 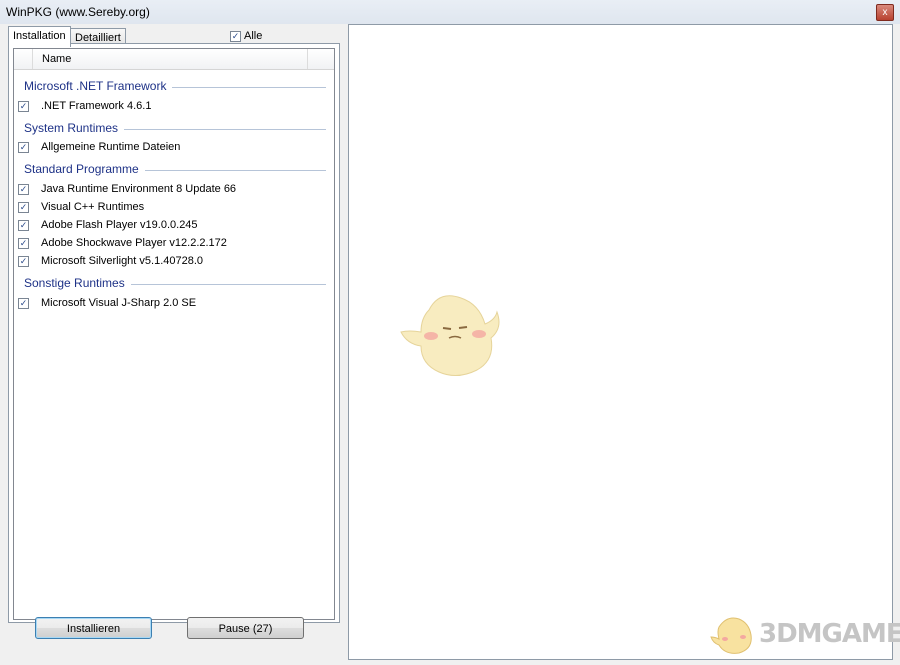 I want to click on list-item: ✓ Java Runtime Environment 8 Update 66, so click(x=168, y=190).